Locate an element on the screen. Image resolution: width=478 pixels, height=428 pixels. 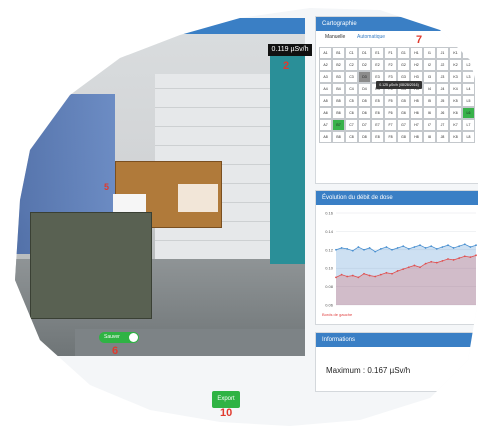
grid-cell-i1: I1 is located at coordinates (429, 53).